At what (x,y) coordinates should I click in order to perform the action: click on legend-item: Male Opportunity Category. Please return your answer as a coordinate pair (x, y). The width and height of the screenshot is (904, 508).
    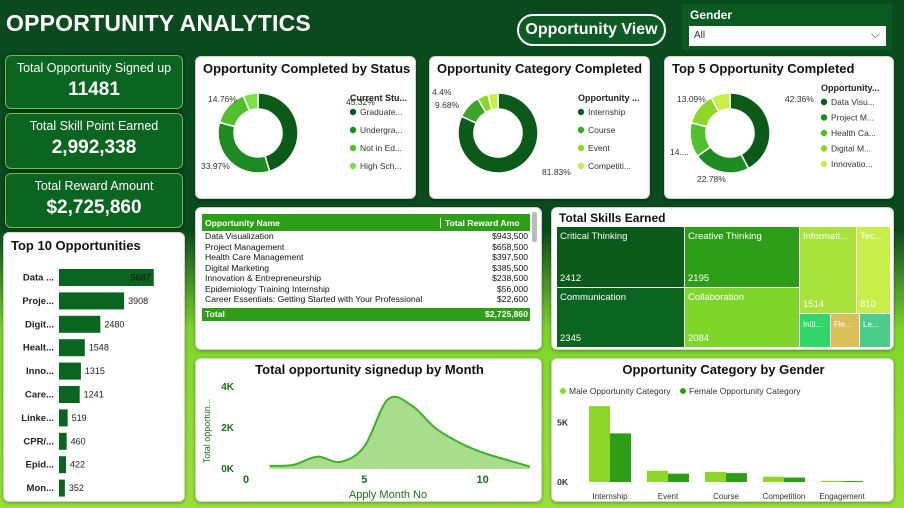
    Looking at the image, I should click on (620, 391).